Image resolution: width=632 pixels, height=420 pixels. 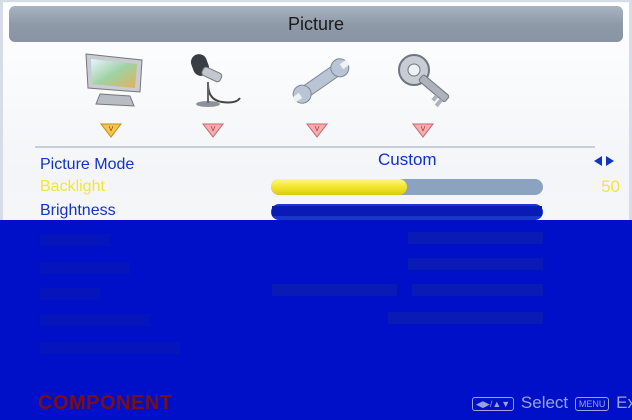 I want to click on display-icon, so click(x=115, y=81).